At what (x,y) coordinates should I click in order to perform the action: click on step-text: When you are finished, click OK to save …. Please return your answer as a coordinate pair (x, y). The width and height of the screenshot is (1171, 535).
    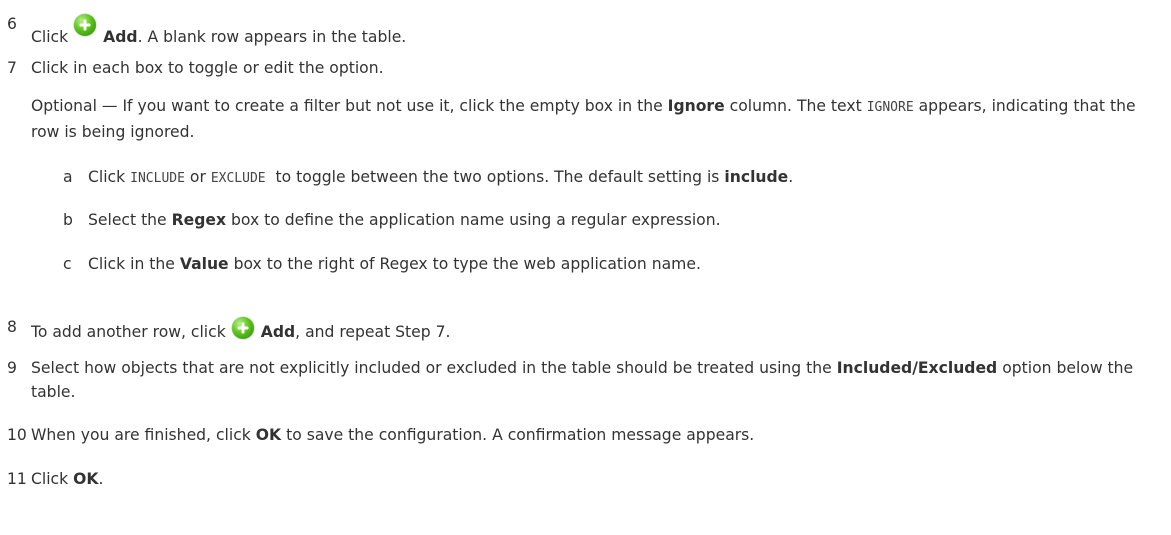
    Looking at the image, I should click on (393, 435).